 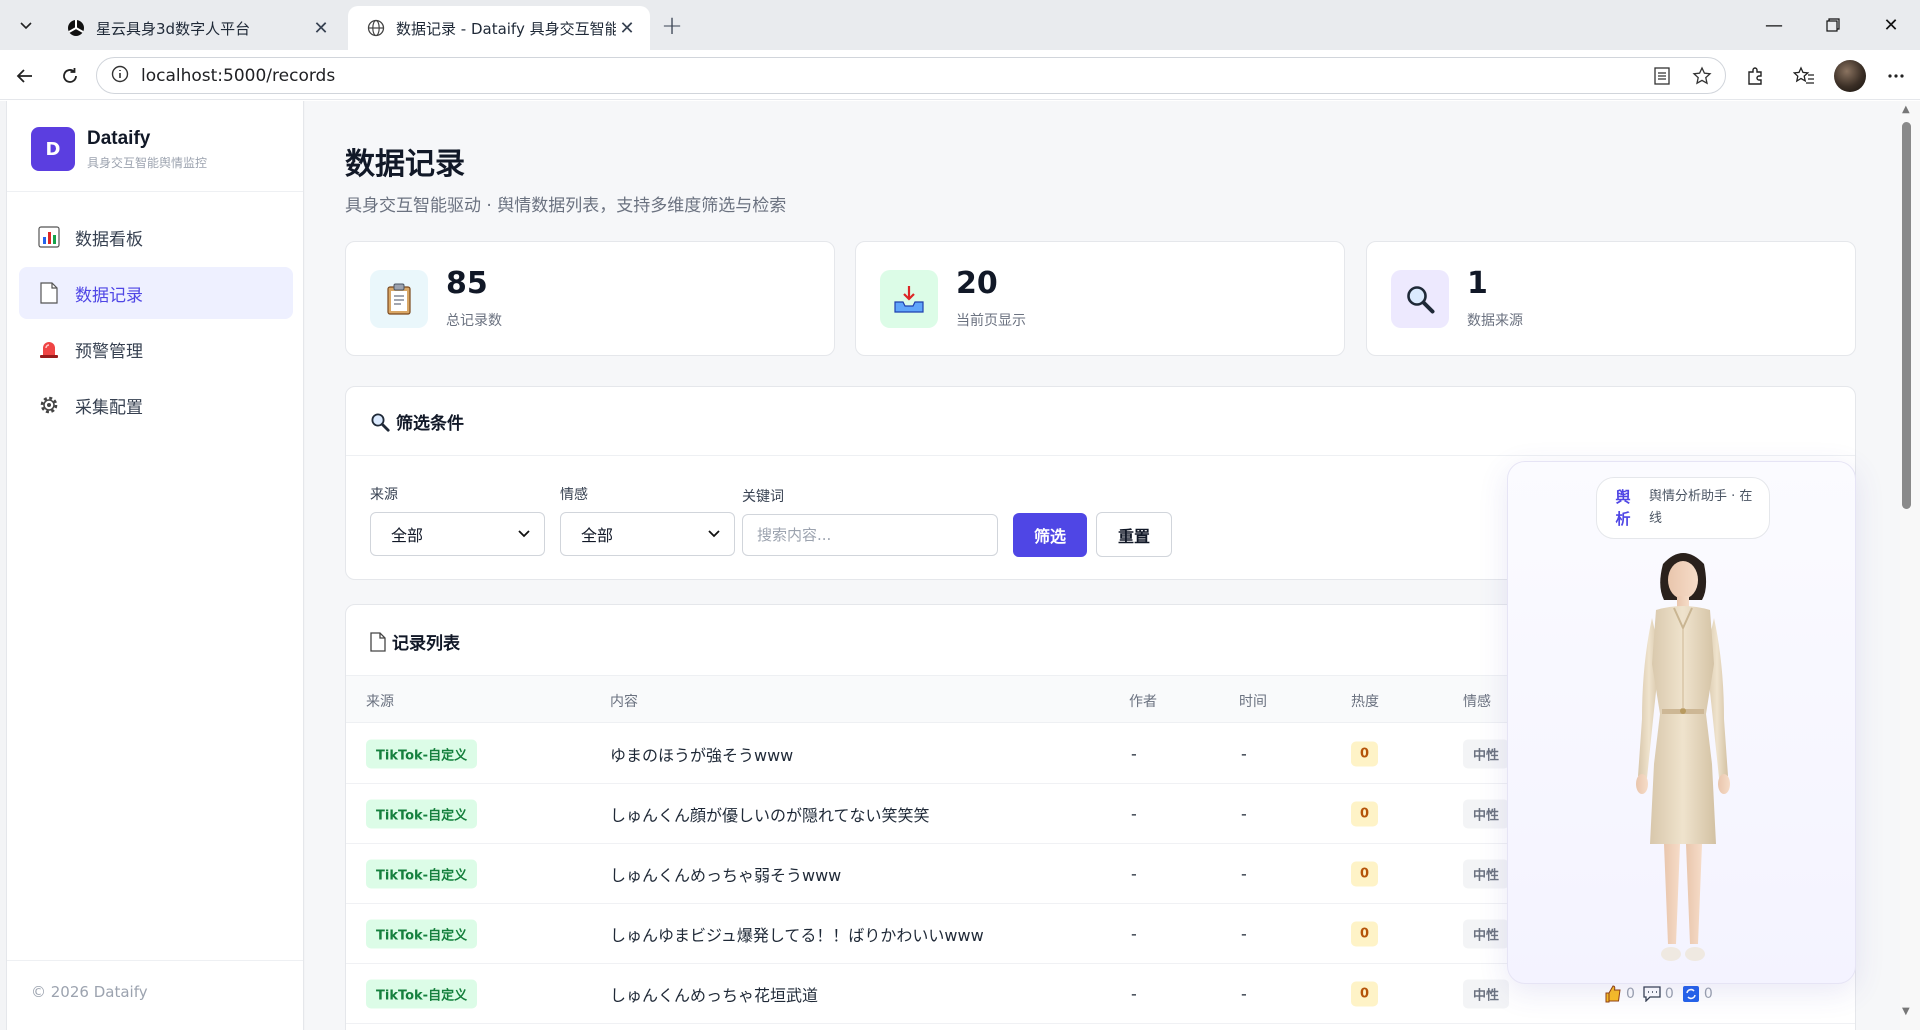 What do you see at coordinates (119, 149) in the screenshot?
I see `brand: D Dataify 具身交互智能舆情监控` at bounding box center [119, 149].